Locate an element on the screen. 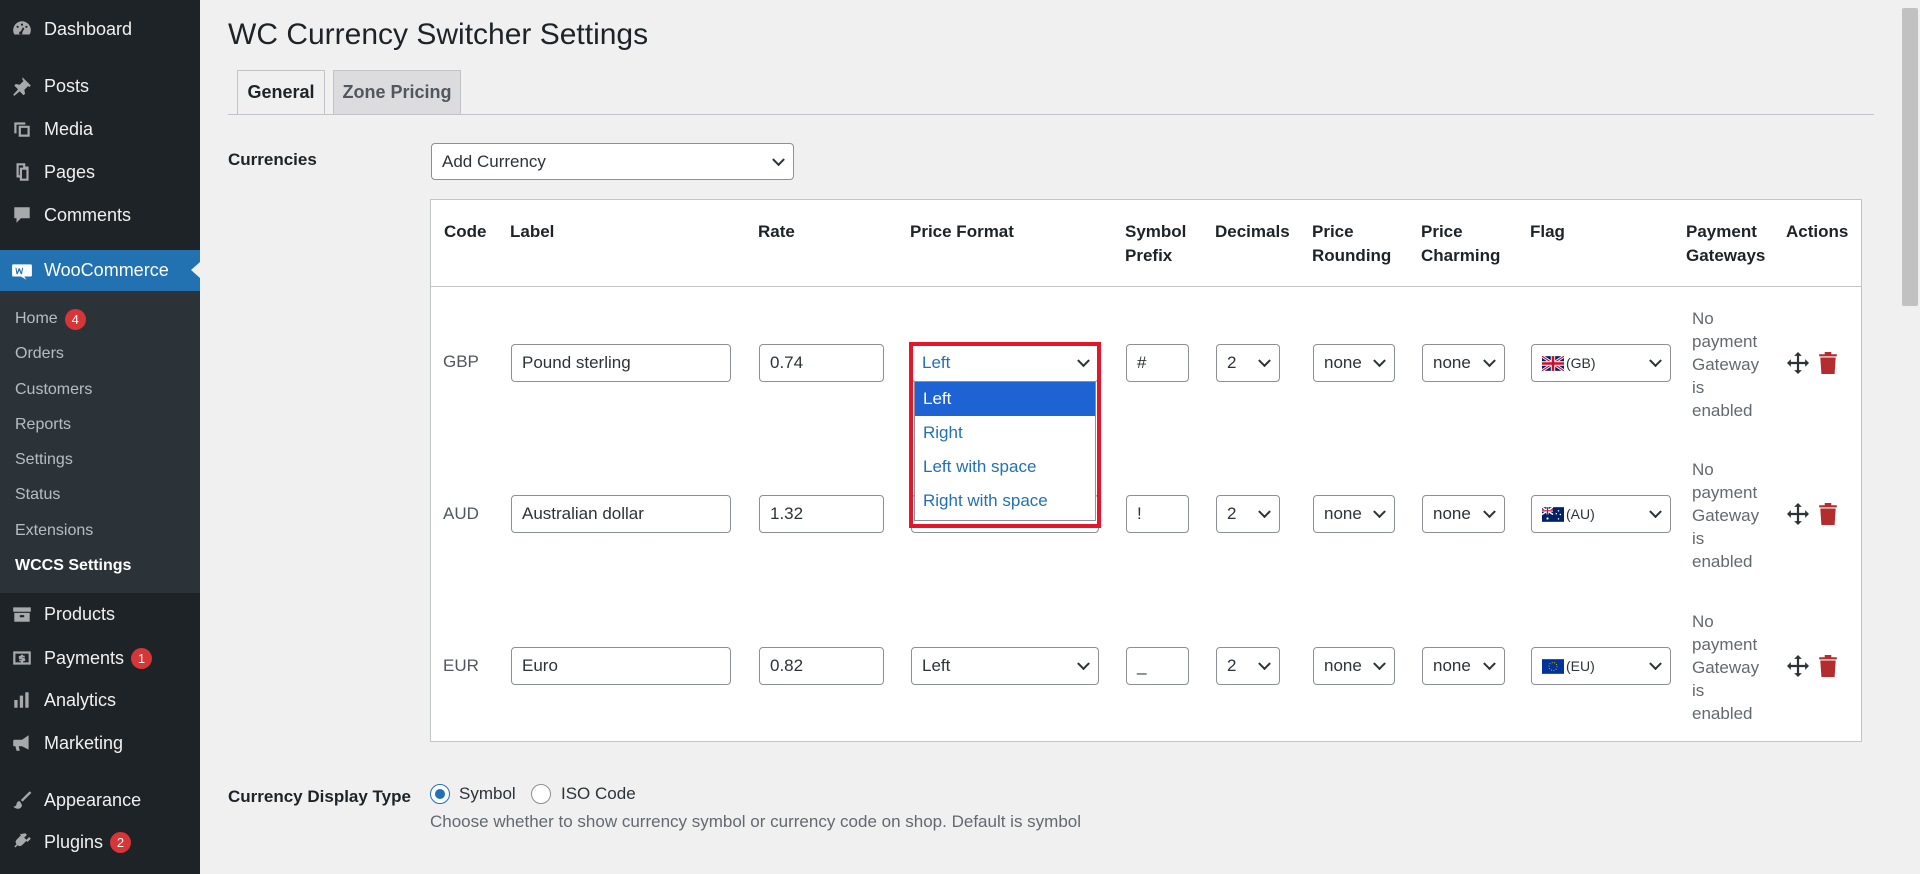 The width and height of the screenshot is (1920, 874). submenu-customers: Customers is located at coordinates (53, 390).